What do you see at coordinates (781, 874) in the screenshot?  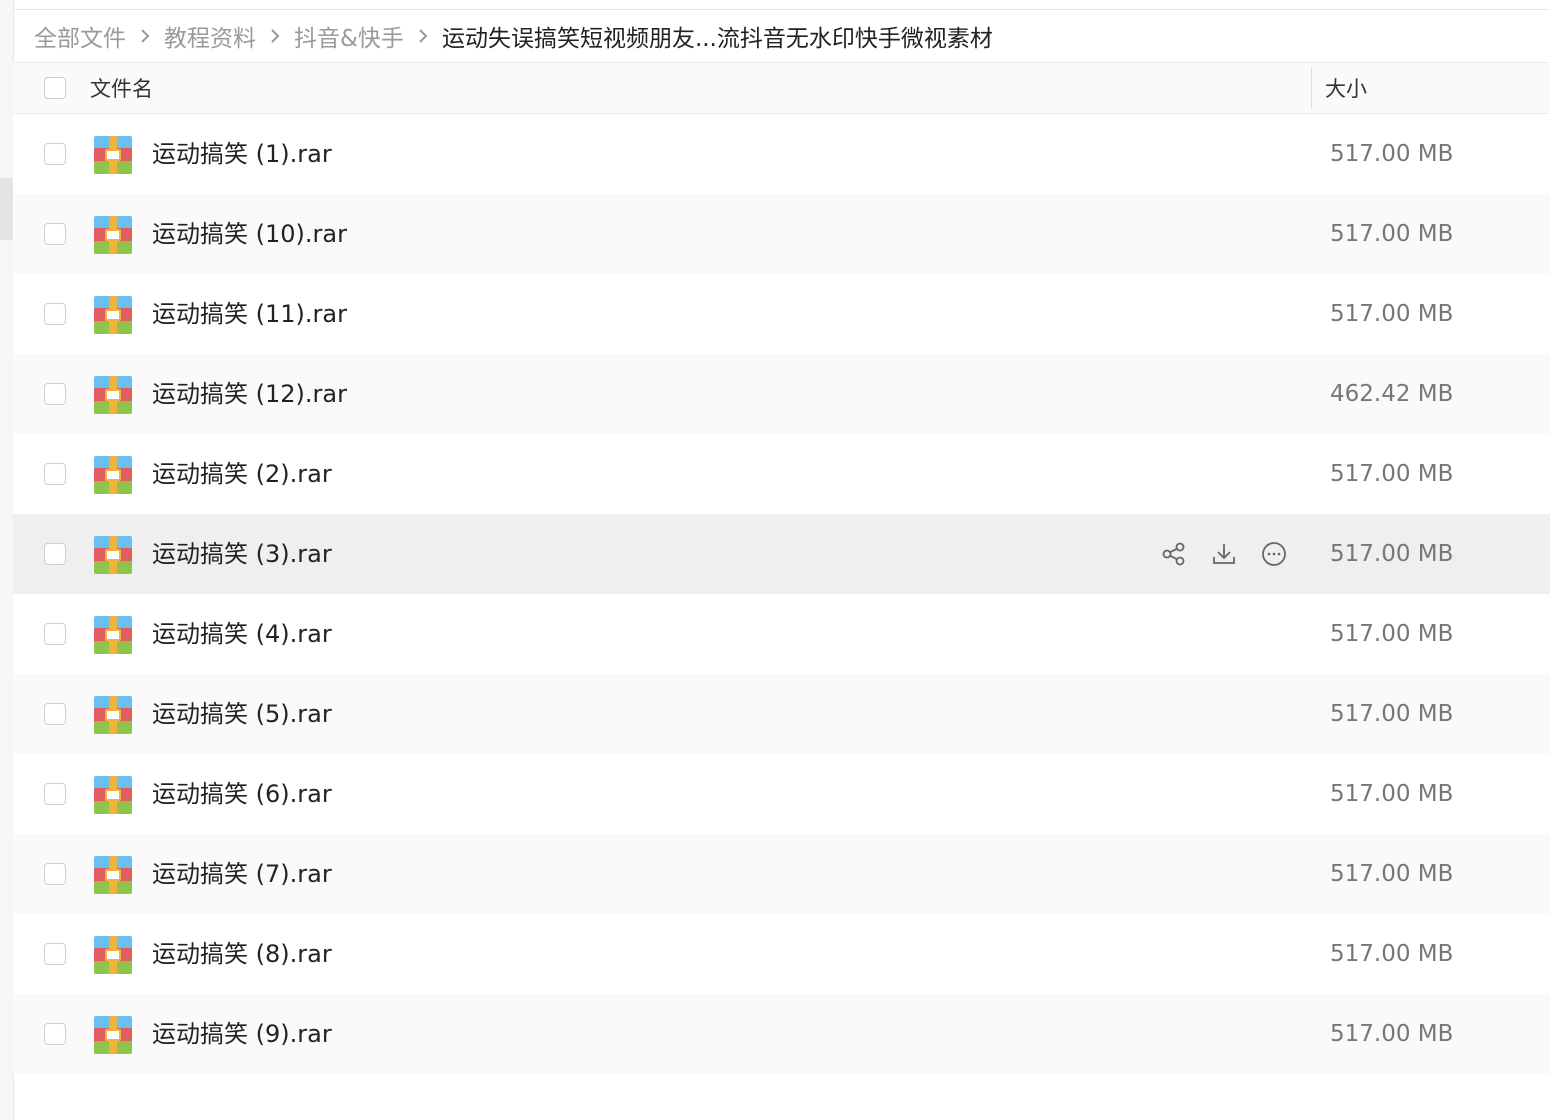 I see `file-row: 运动搞笑 (7).rar 517.00 MB` at bounding box center [781, 874].